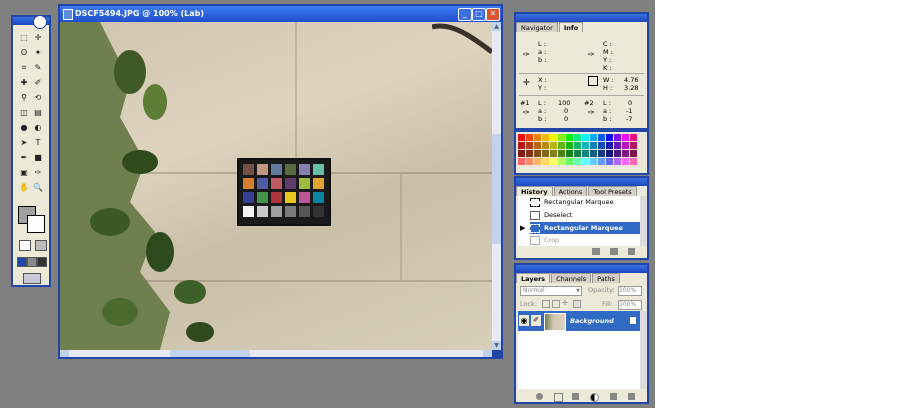 The image size is (902, 408). Describe the element at coordinates (64, 353) in the screenshot. I see `scroll-left-arrow` at that location.